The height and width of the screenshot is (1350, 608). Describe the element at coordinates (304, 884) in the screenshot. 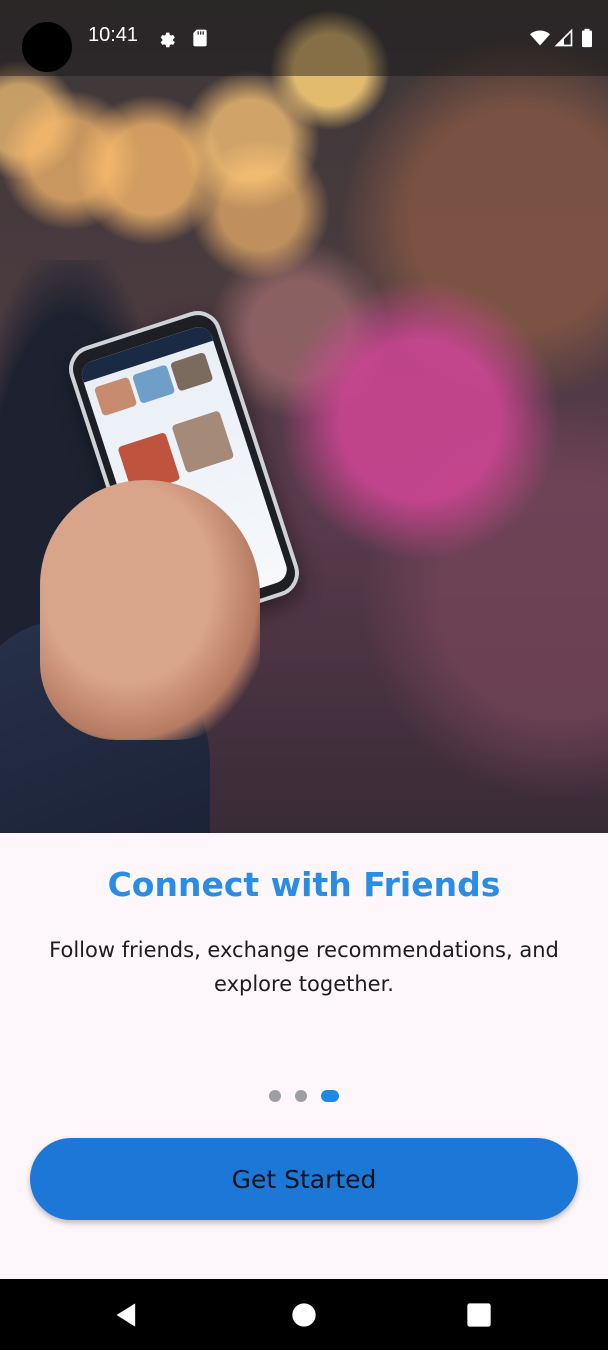

I see `onboarding-title: Connect with Friends` at that location.